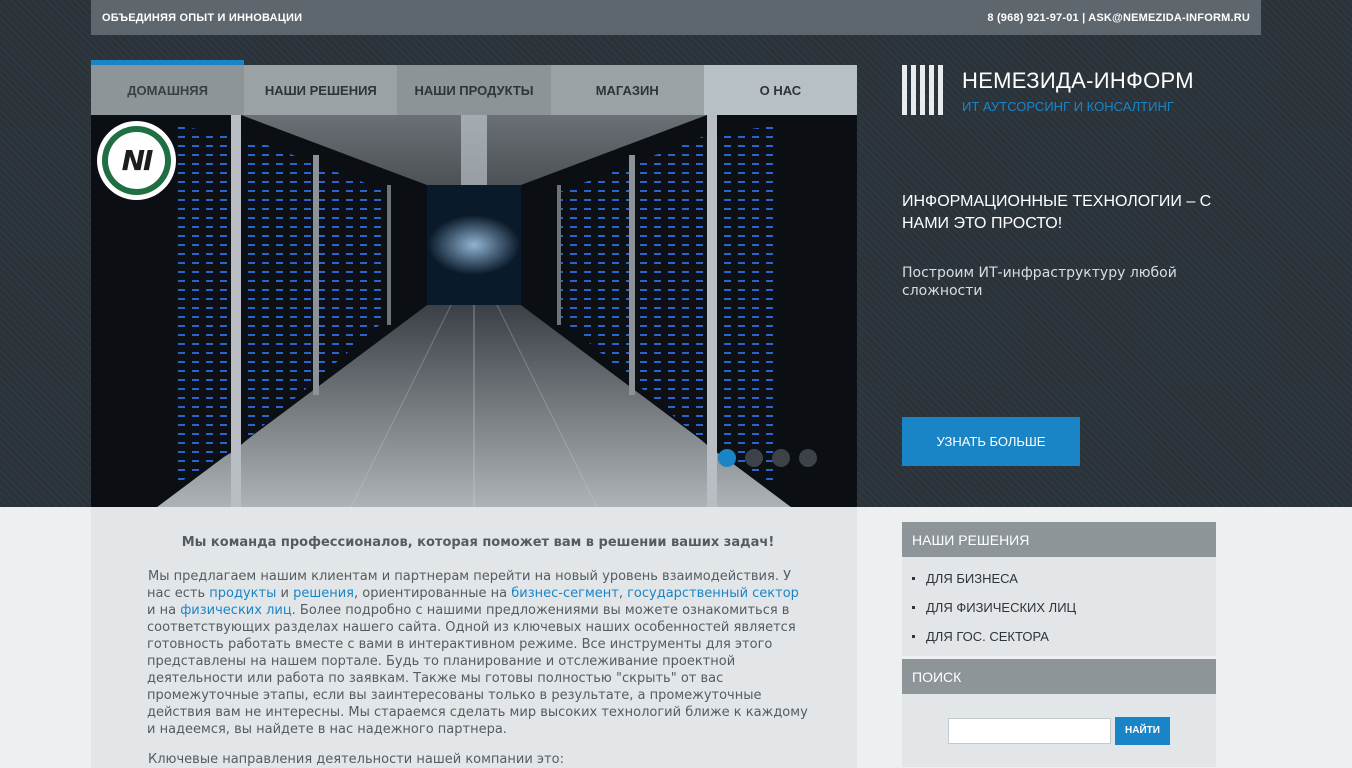 This screenshot has height=768, width=1352. Describe the element at coordinates (780, 90) in the screenshot. I see `nav-item-about: О НАС` at that location.